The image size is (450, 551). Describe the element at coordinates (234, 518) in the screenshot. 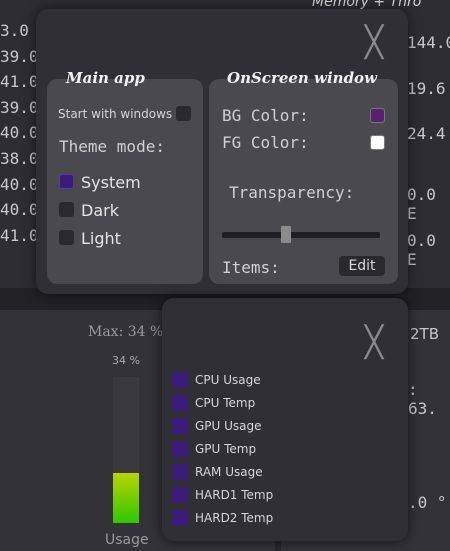

I see `item-label: HARD2 Temp` at that location.